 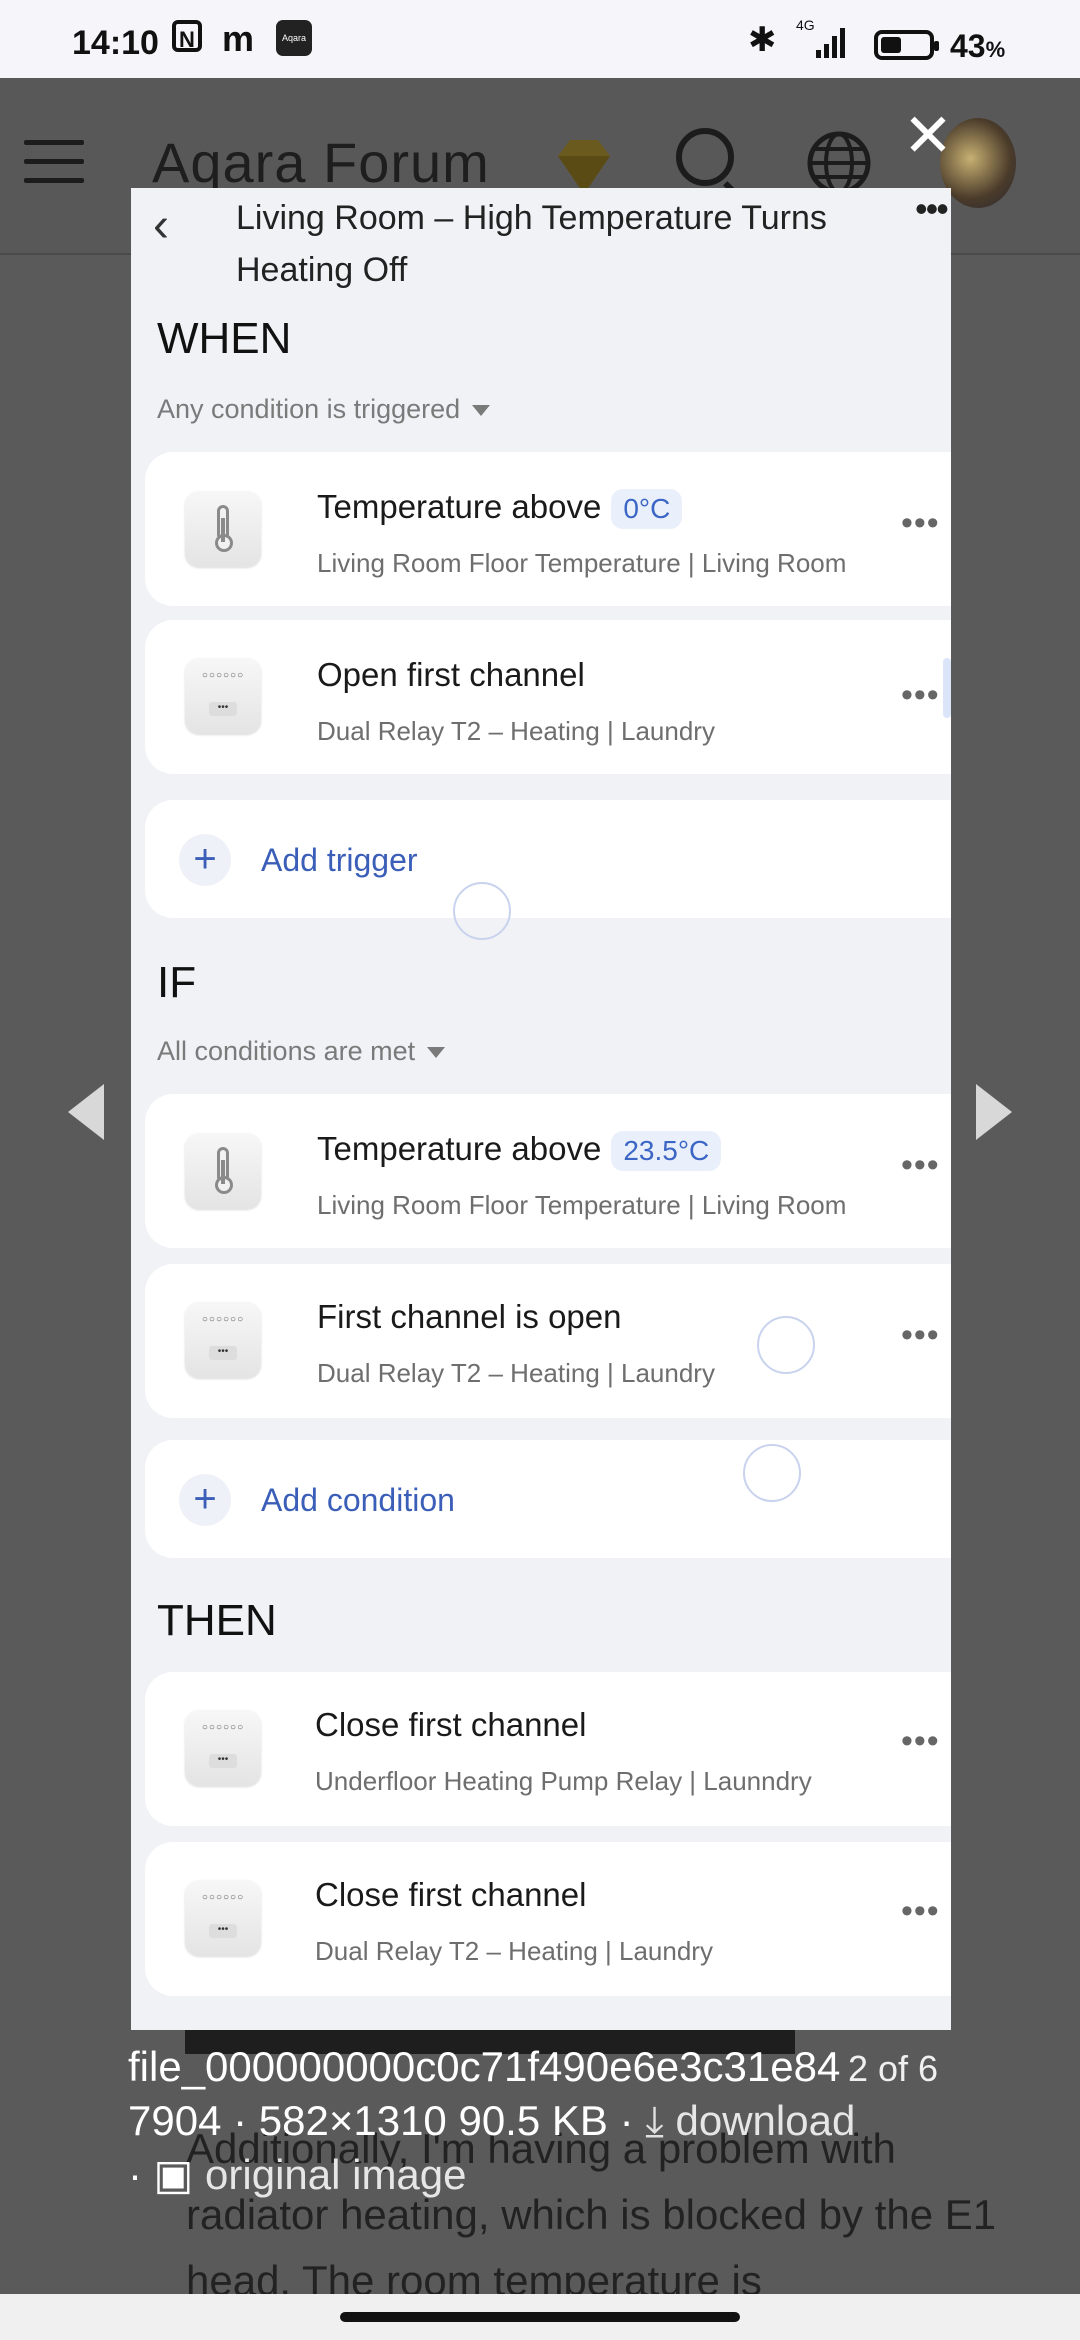 I want to click on scroll-edge-indicator, so click(x=947, y=688).